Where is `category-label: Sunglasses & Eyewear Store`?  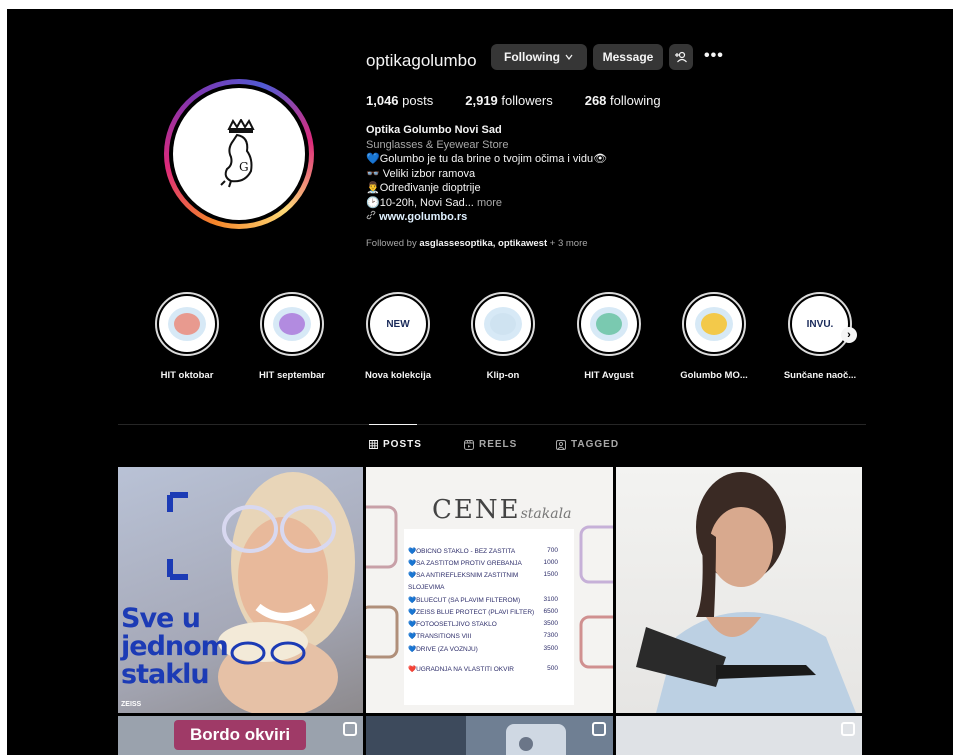
category-label: Sunglasses & Eyewear Store is located at coordinates (437, 144).